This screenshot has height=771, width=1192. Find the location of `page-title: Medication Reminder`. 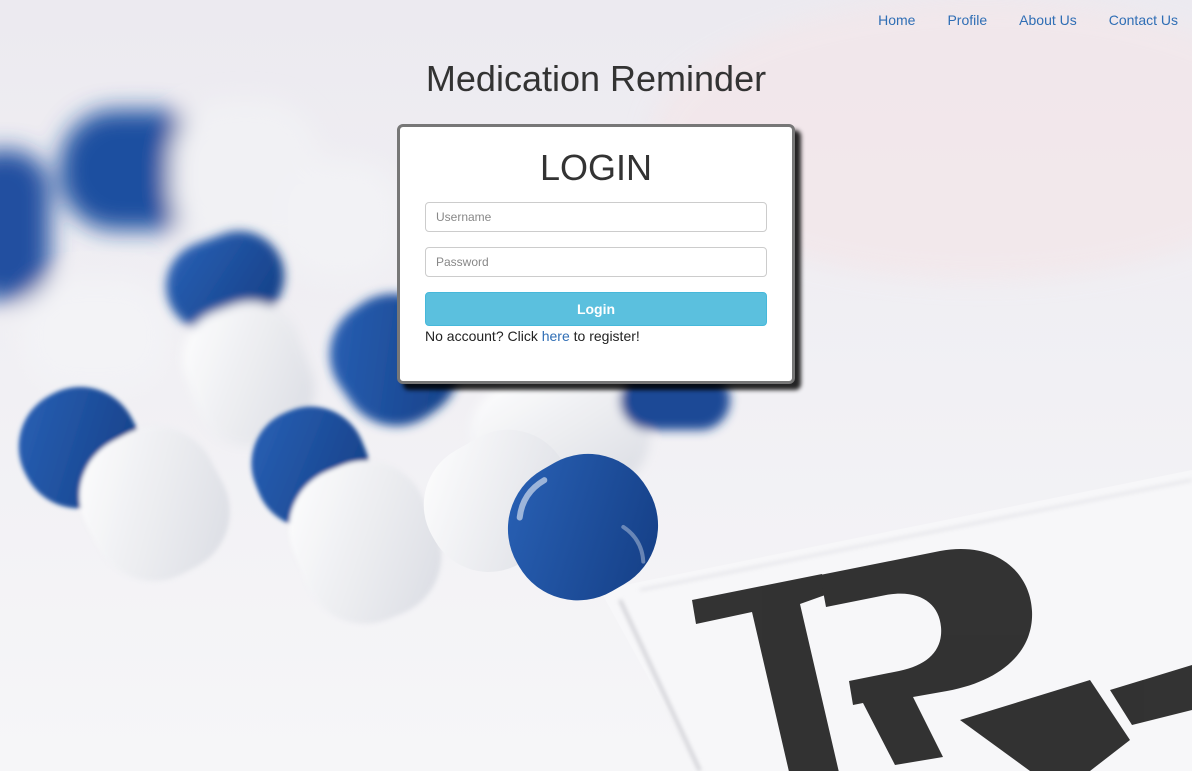

page-title: Medication Reminder is located at coordinates (596, 78).